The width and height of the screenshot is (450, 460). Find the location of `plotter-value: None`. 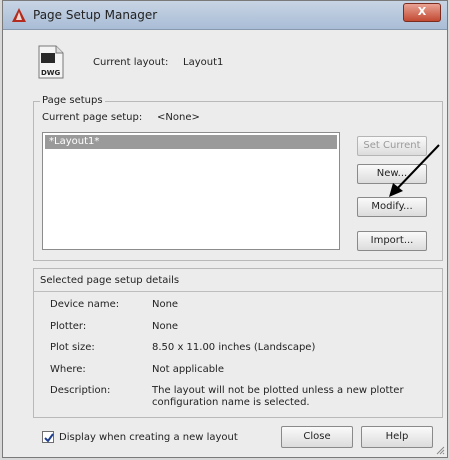

plotter-value: None is located at coordinates (165, 326).